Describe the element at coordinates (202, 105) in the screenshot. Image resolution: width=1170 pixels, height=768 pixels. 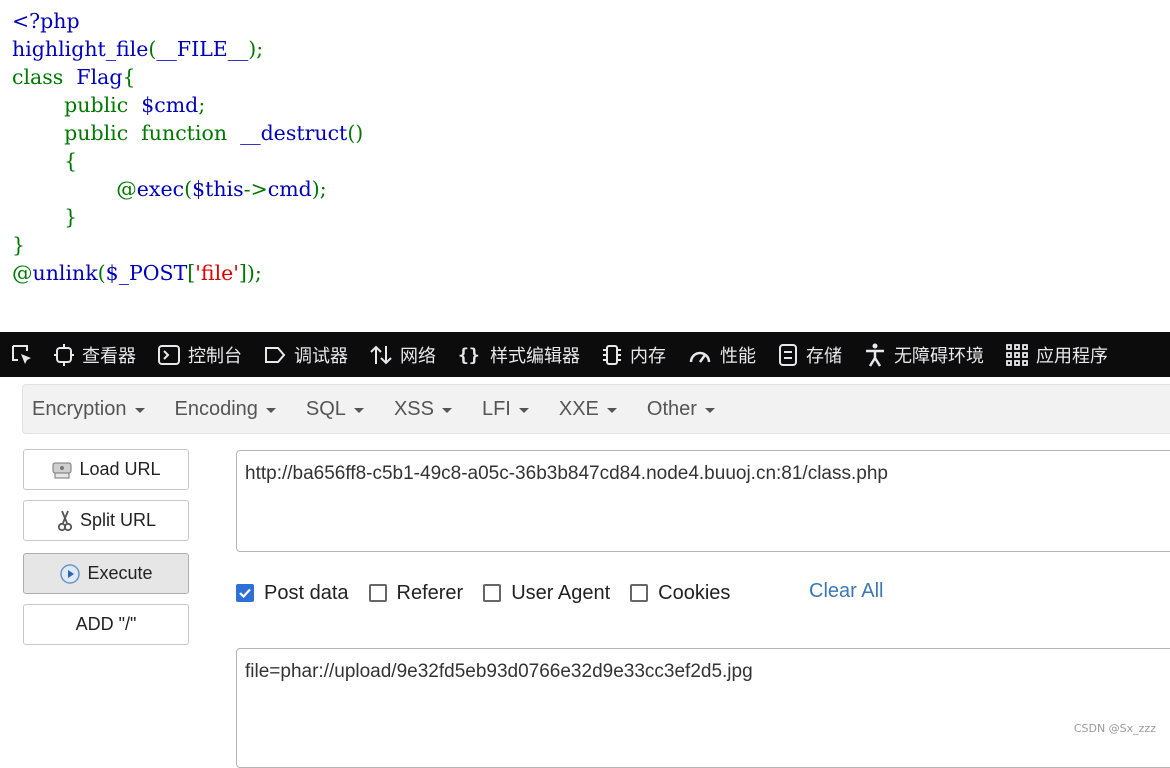
I see `code-token: ;` at that location.